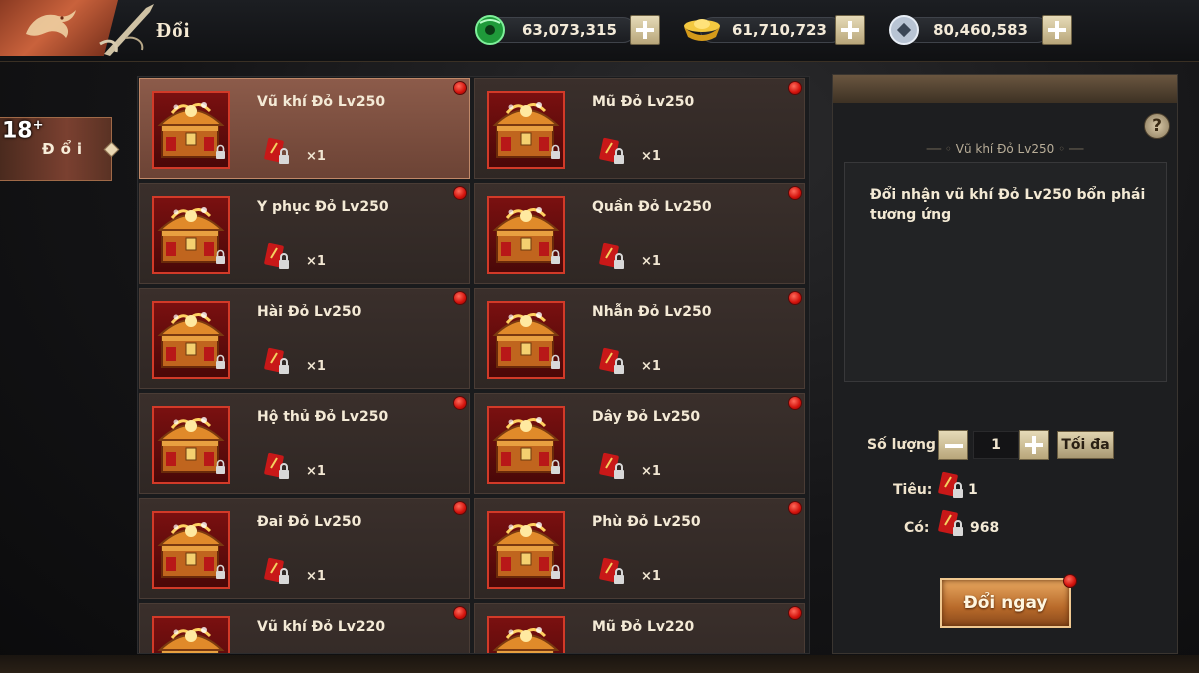 The image size is (1199, 673). Describe the element at coordinates (973, 490) in the screenshot. I see `cost-amount: 1` at that location.